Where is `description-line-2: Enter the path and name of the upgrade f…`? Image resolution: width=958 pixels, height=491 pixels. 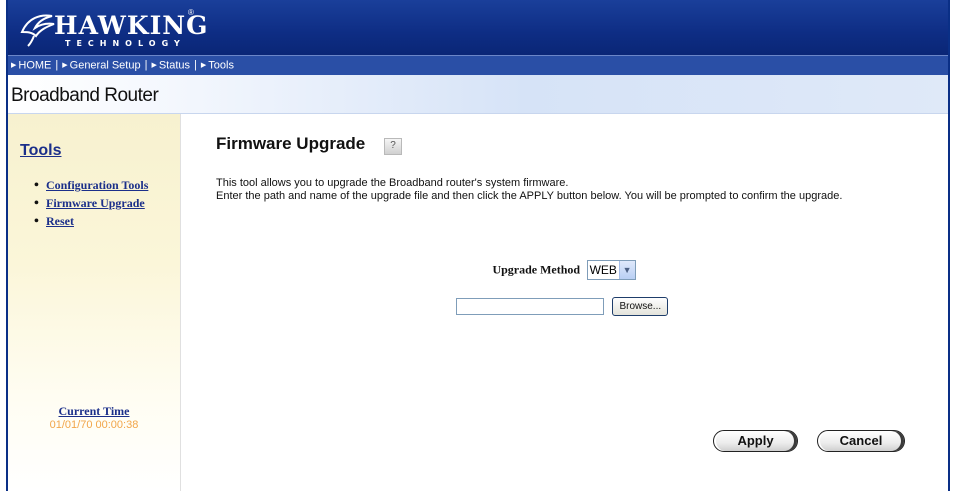 description-line-2: Enter the path and name of the upgrade f… is located at coordinates (529, 196).